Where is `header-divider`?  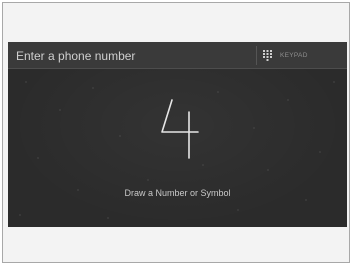
header-divider is located at coordinates (256, 55).